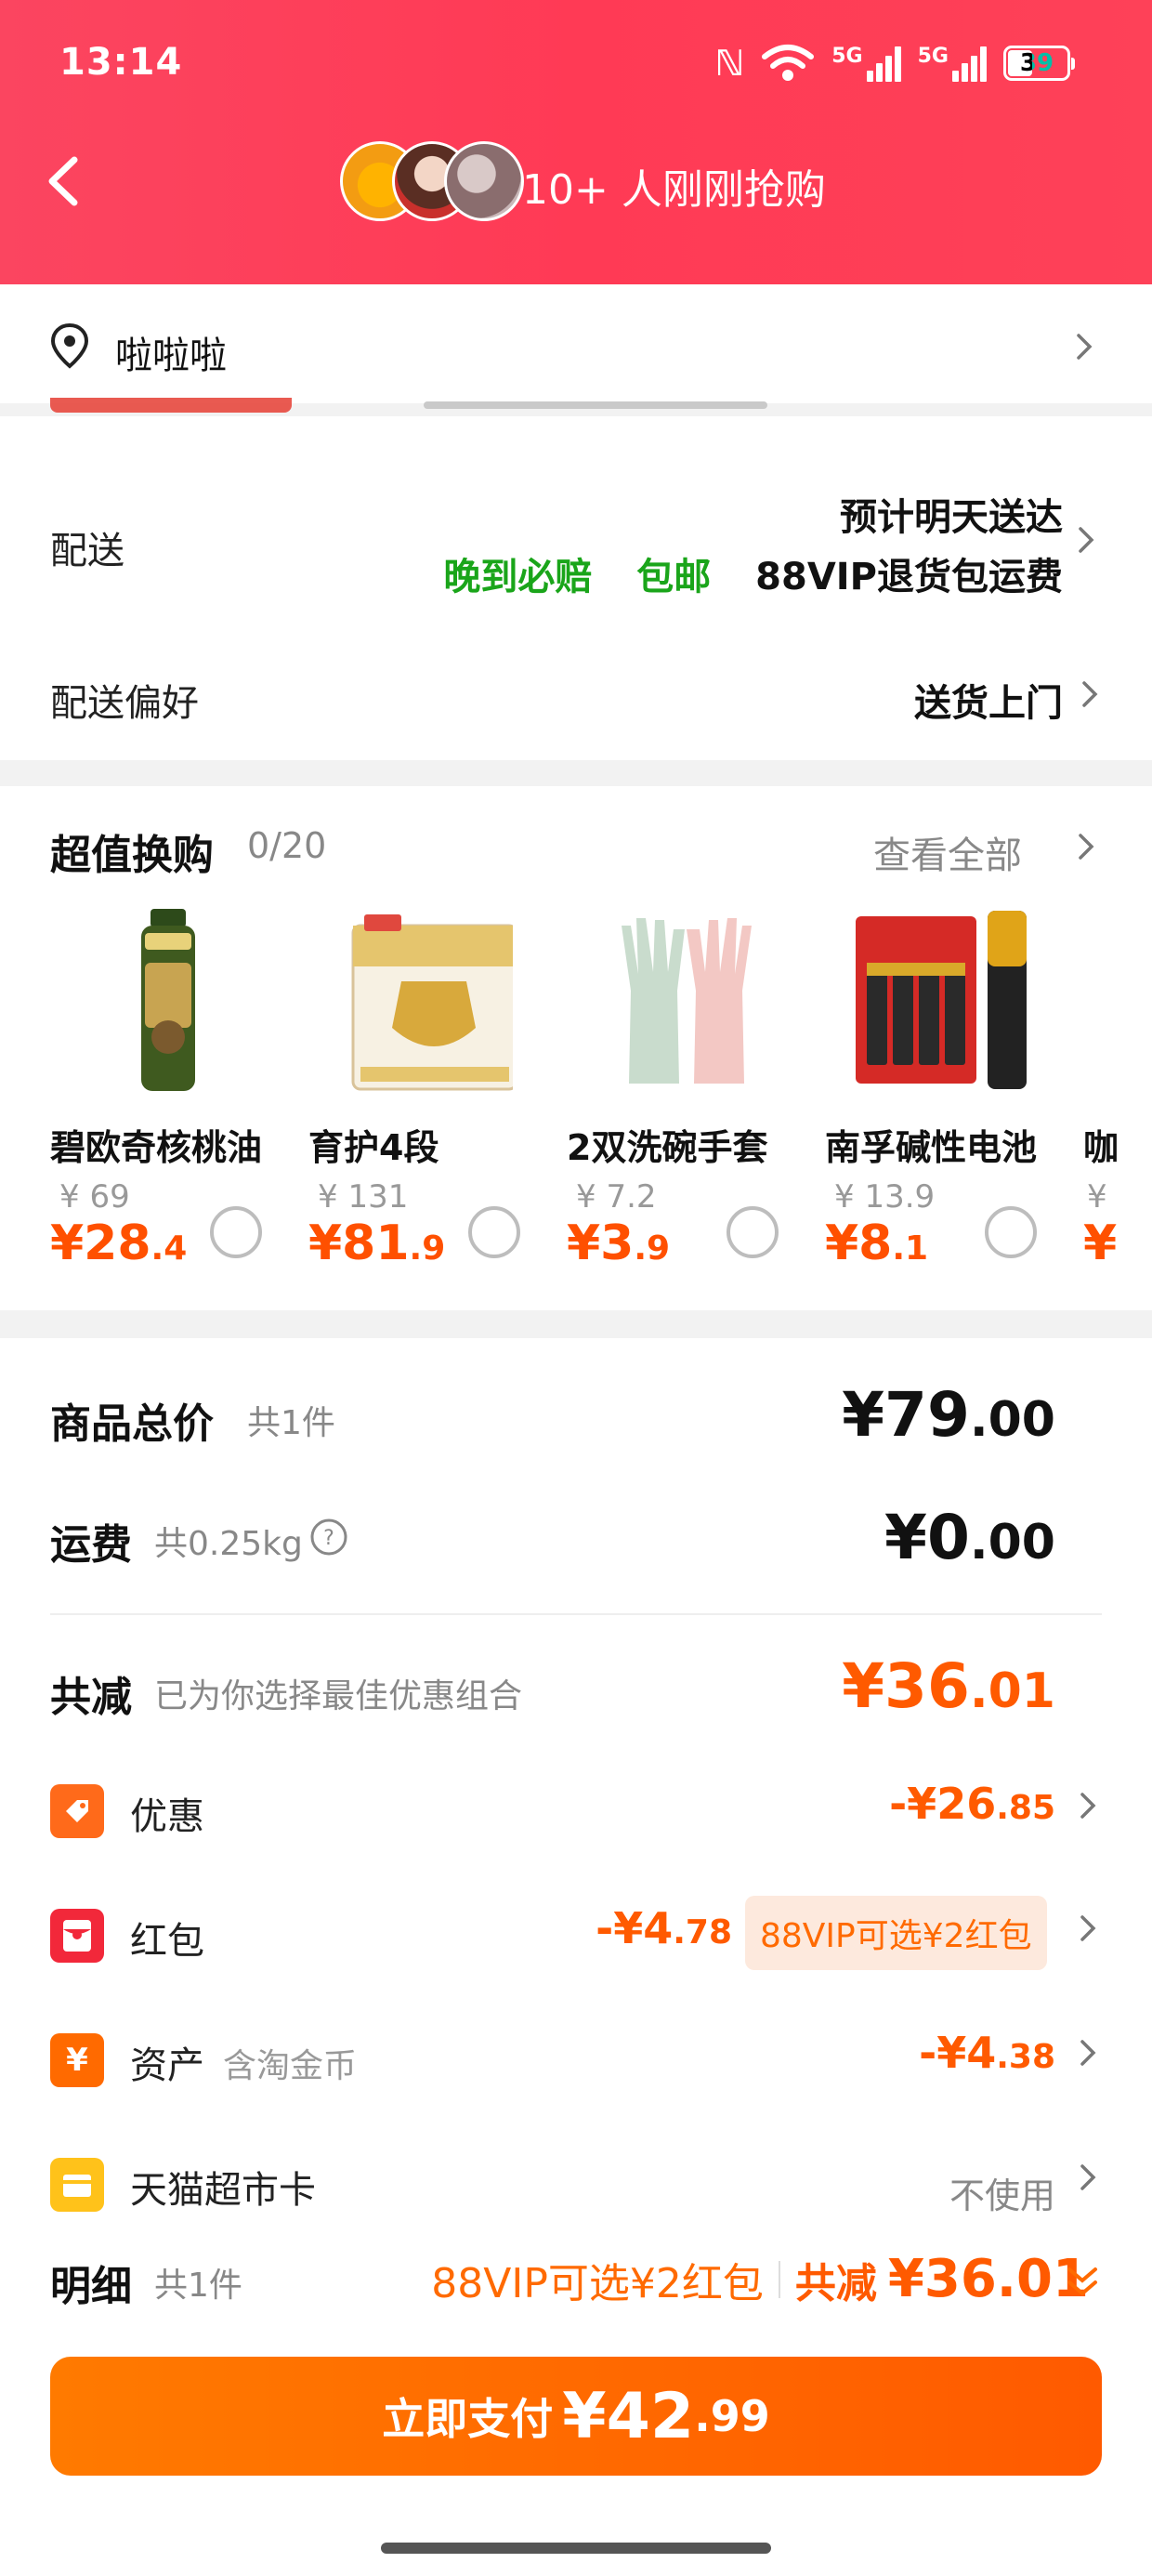 This screenshot has width=1152, height=2576. What do you see at coordinates (835, 2283) in the screenshot?
I see `detail-total-label: 共减` at bounding box center [835, 2283].